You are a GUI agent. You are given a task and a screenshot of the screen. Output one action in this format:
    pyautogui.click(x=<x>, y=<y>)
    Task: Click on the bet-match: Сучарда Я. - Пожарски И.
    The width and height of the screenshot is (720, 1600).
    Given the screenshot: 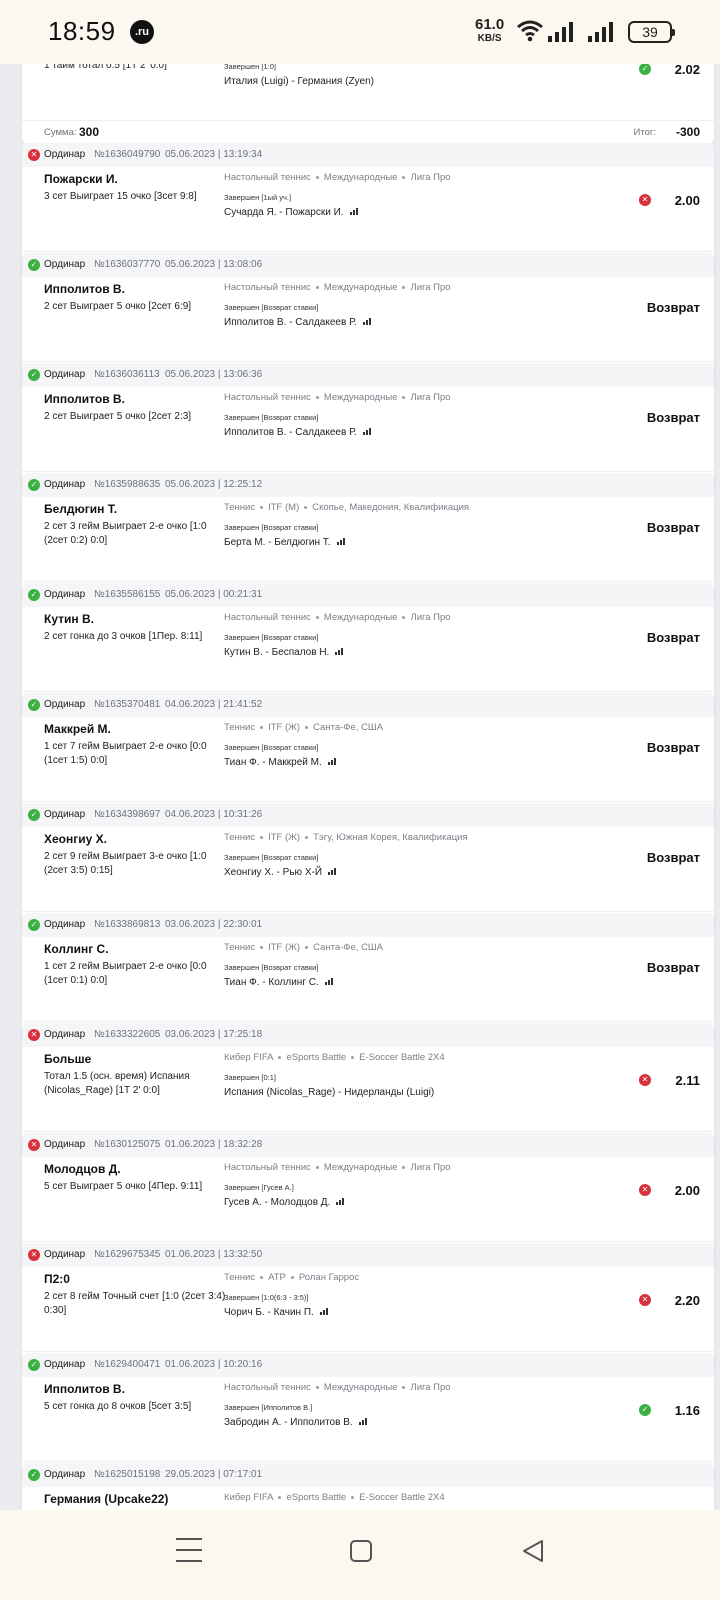 What is the action you would take?
    pyautogui.click(x=291, y=212)
    